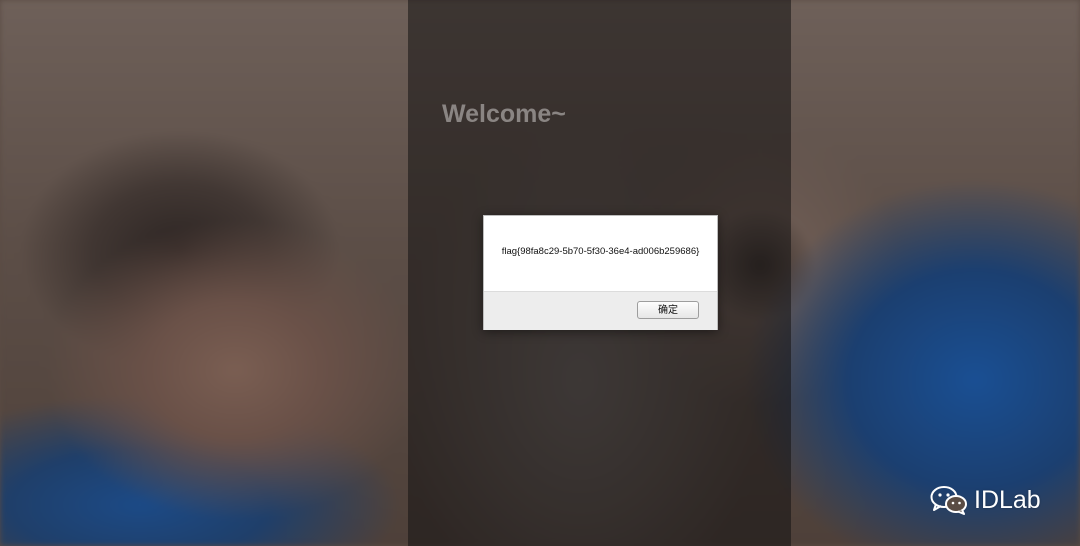 The width and height of the screenshot is (1080, 546). What do you see at coordinates (1007, 499) in the screenshot?
I see `watermark-text: IDLab` at bounding box center [1007, 499].